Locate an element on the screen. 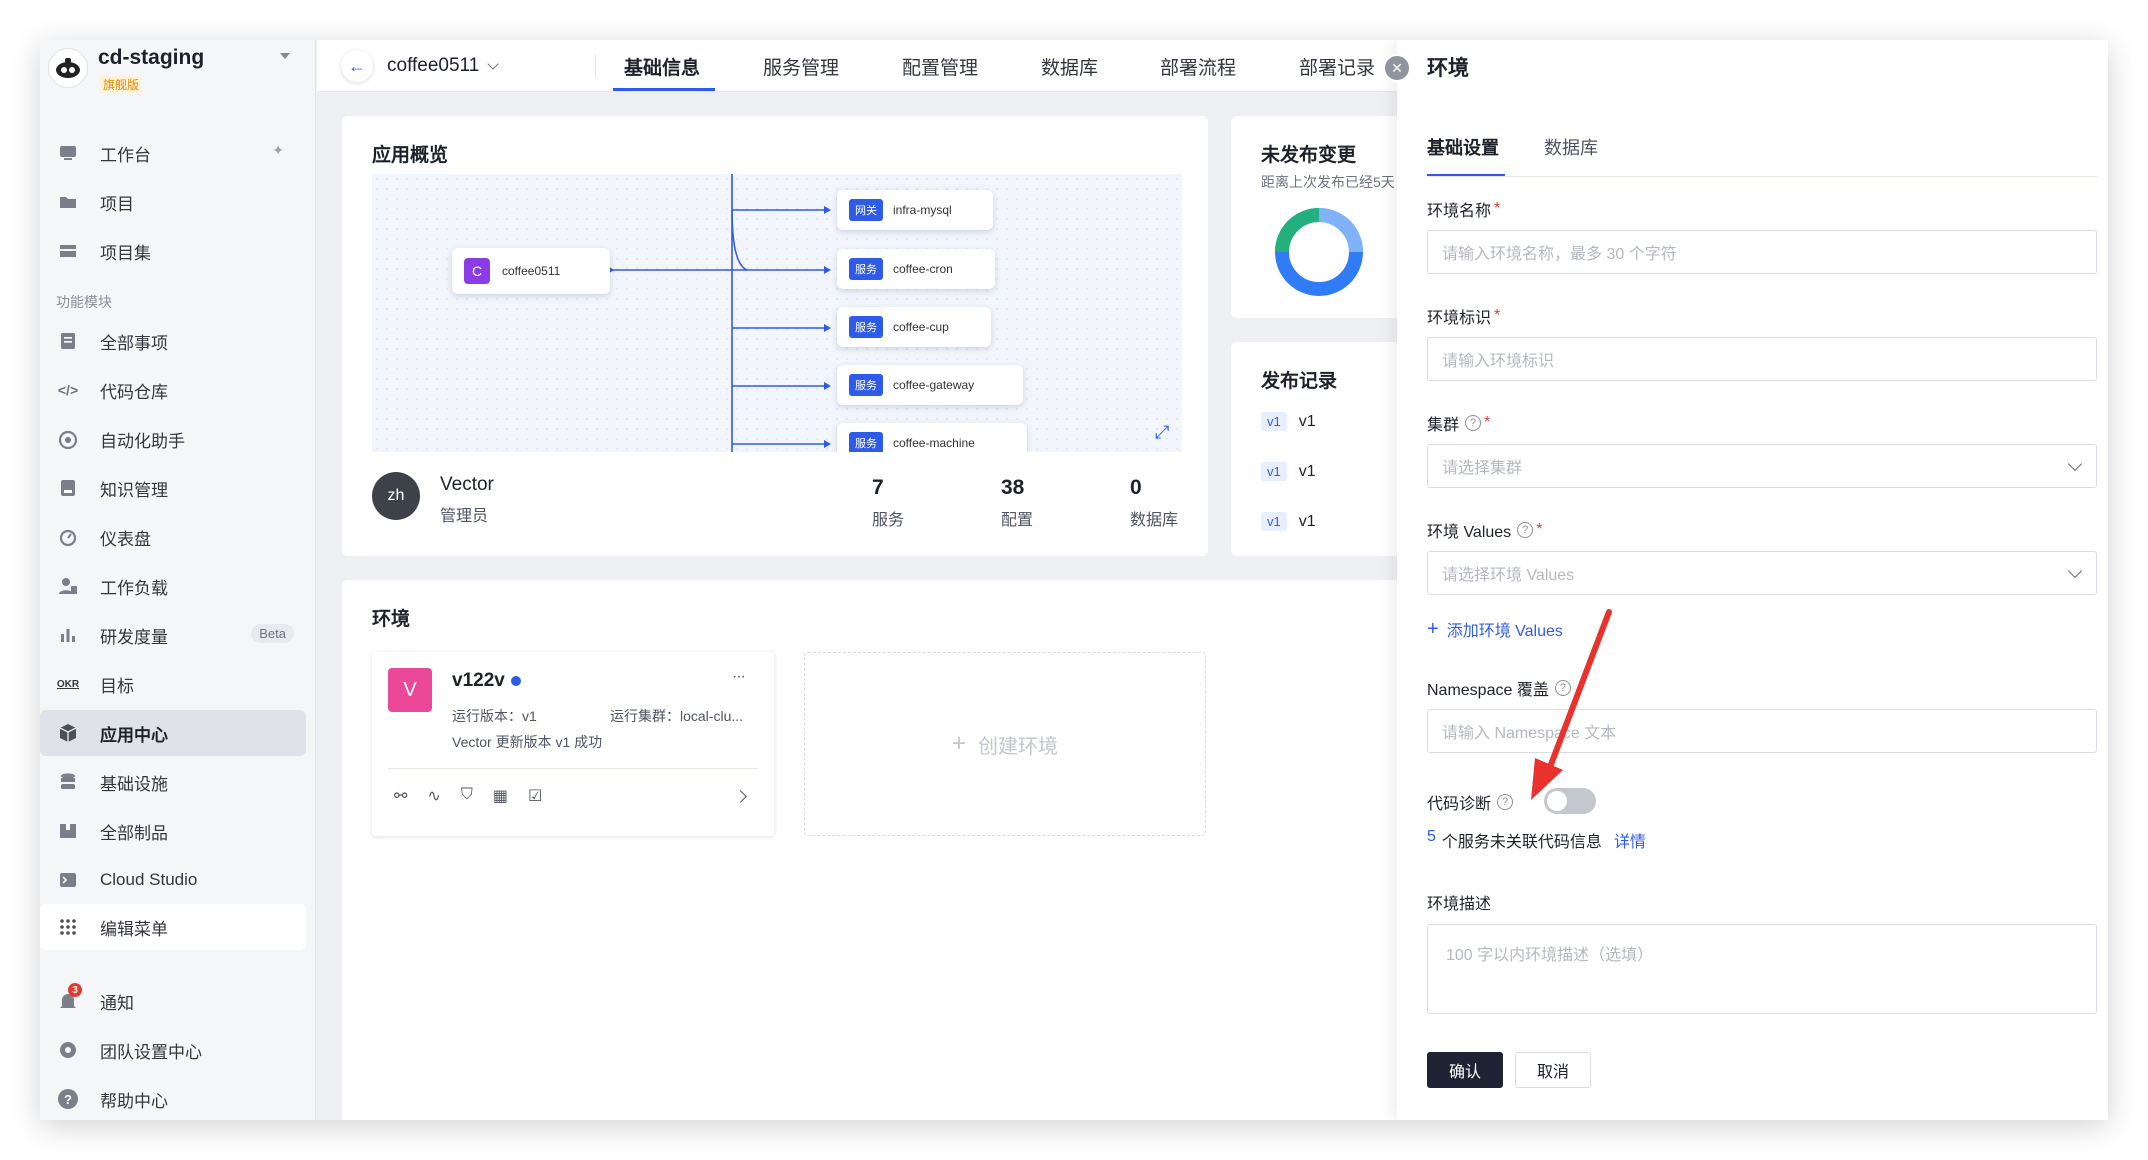  folder-icon is located at coordinates (68, 202).